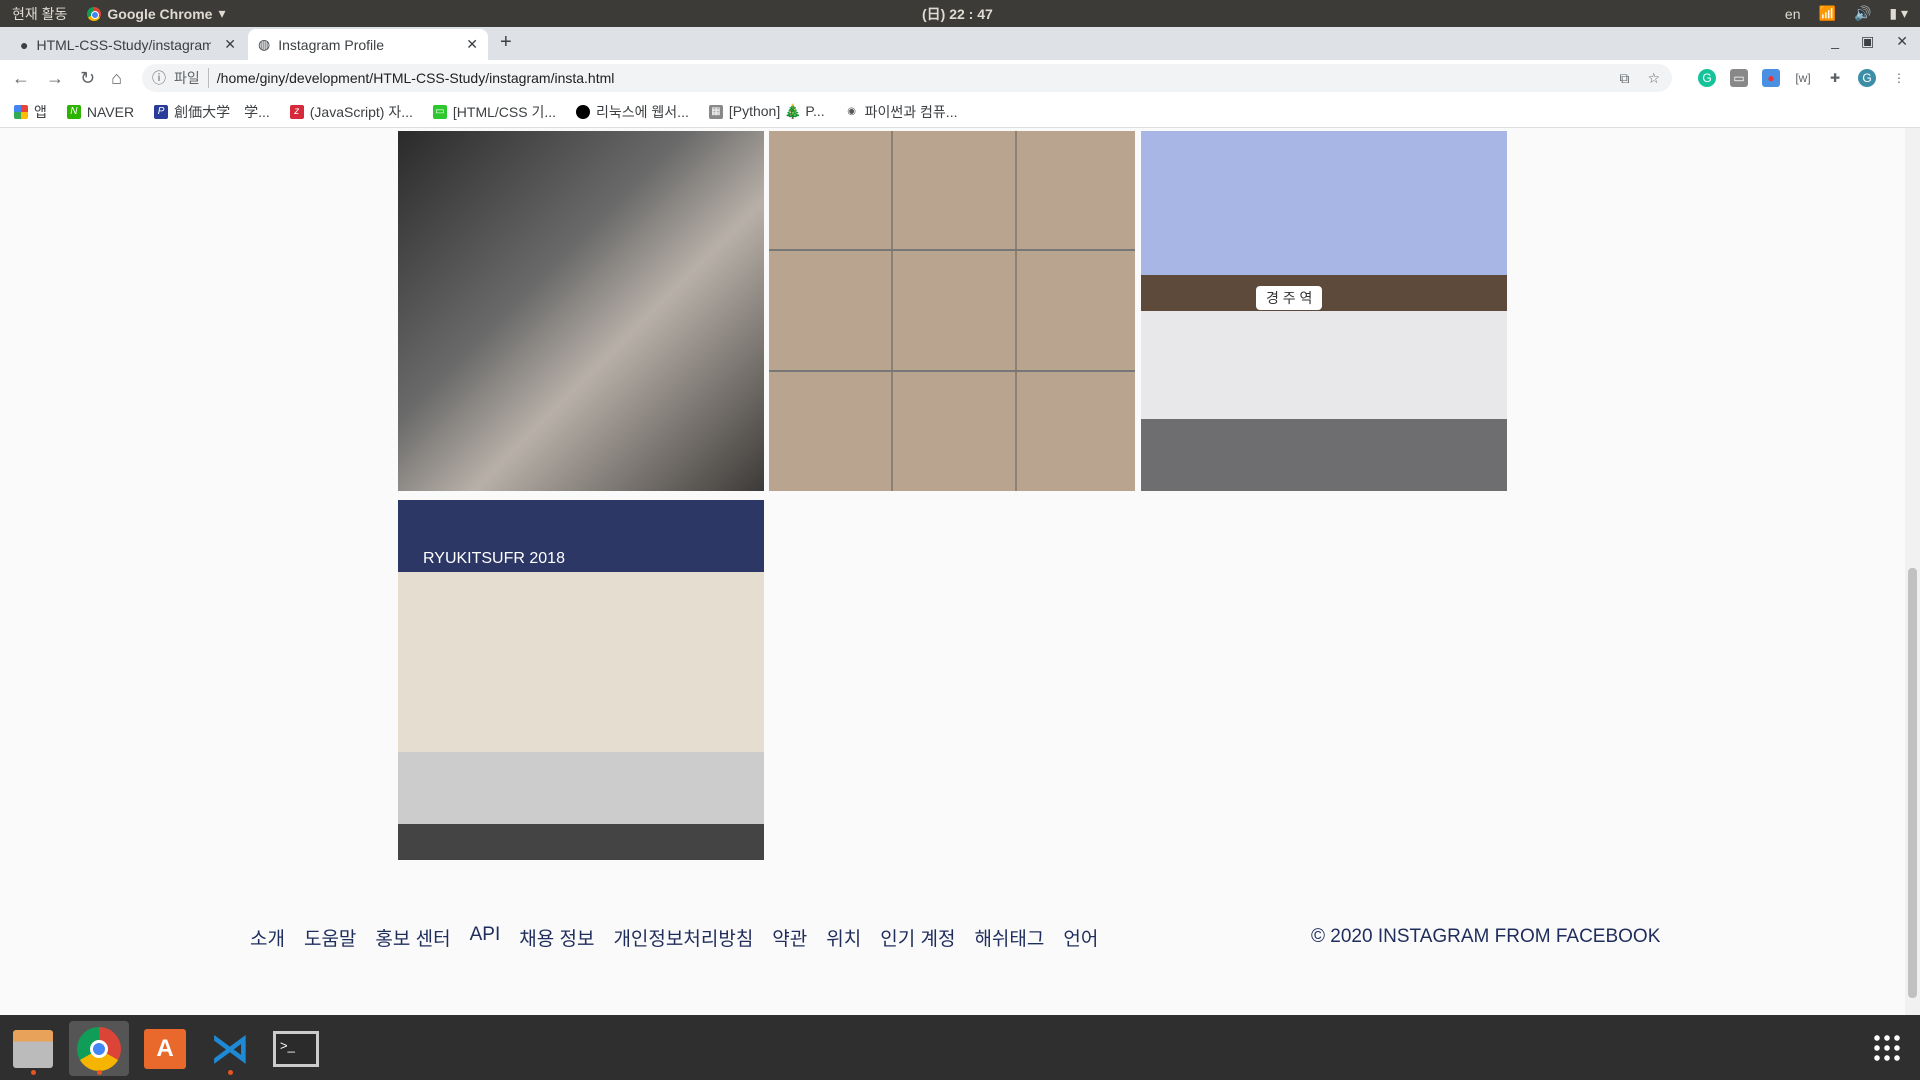 Image resolution: width=1920 pixels, height=1080 pixels. I want to click on wappalyzer-icon: [w], so click(1803, 78).